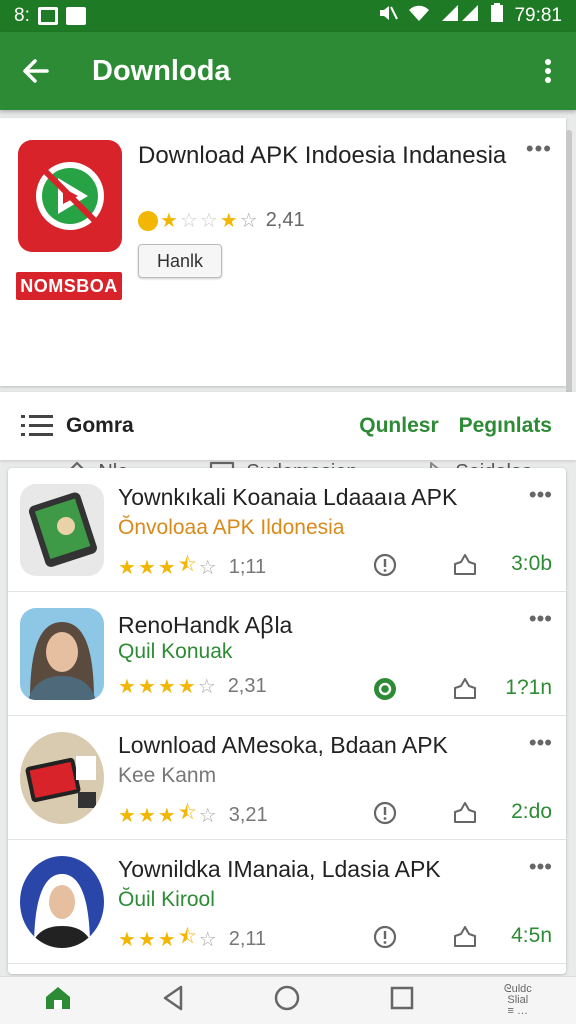  Describe the element at coordinates (419, 16) in the screenshot. I see `wifi-icon` at that location.